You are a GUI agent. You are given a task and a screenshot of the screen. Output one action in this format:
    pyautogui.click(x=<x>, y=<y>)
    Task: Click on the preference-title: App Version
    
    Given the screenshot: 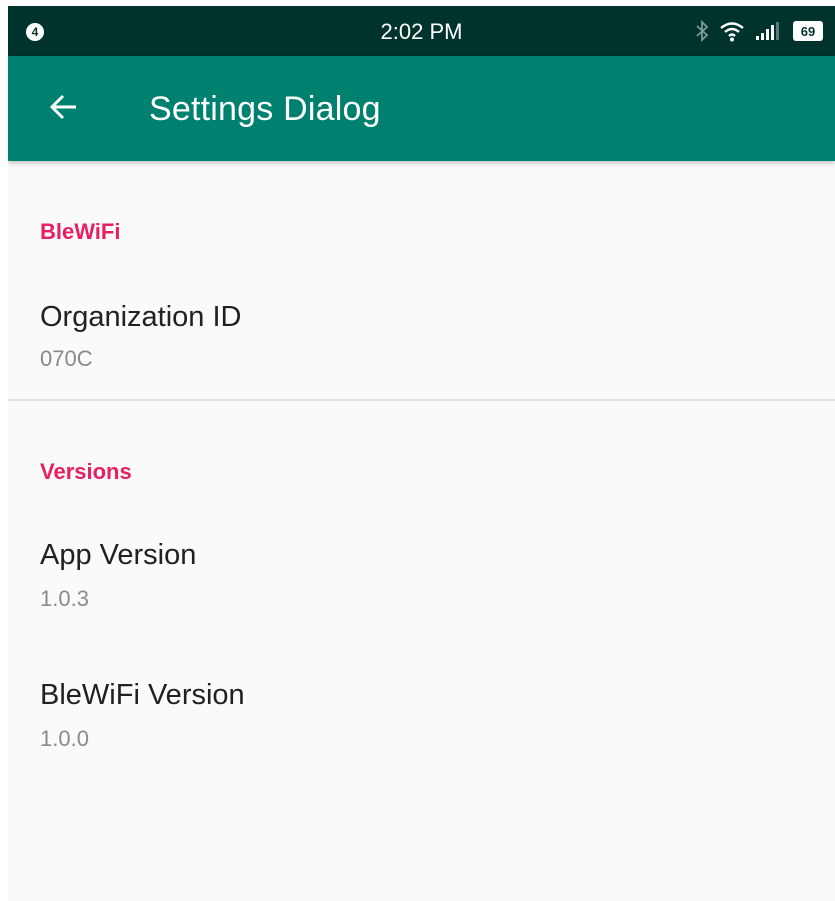 What is the action you would take?
    pyautogui.click(x=118, y=555)
    